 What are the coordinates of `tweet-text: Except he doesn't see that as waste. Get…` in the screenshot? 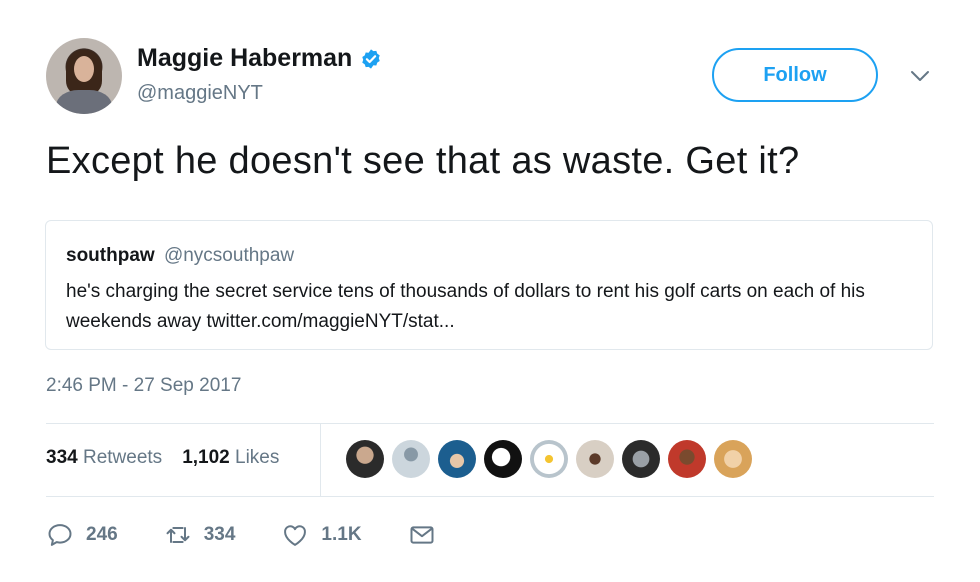 It's located at (423, 161).